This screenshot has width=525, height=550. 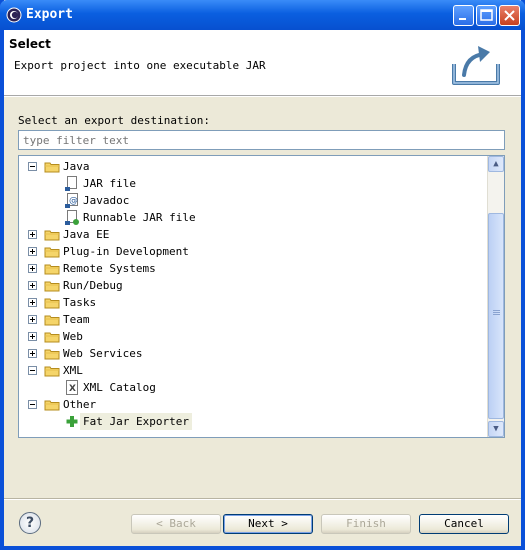 What do you see at coordinates (119, 387) in the screenshot?
I see `tree-item-label: XML Catalog` at bounding box center [119, 387].